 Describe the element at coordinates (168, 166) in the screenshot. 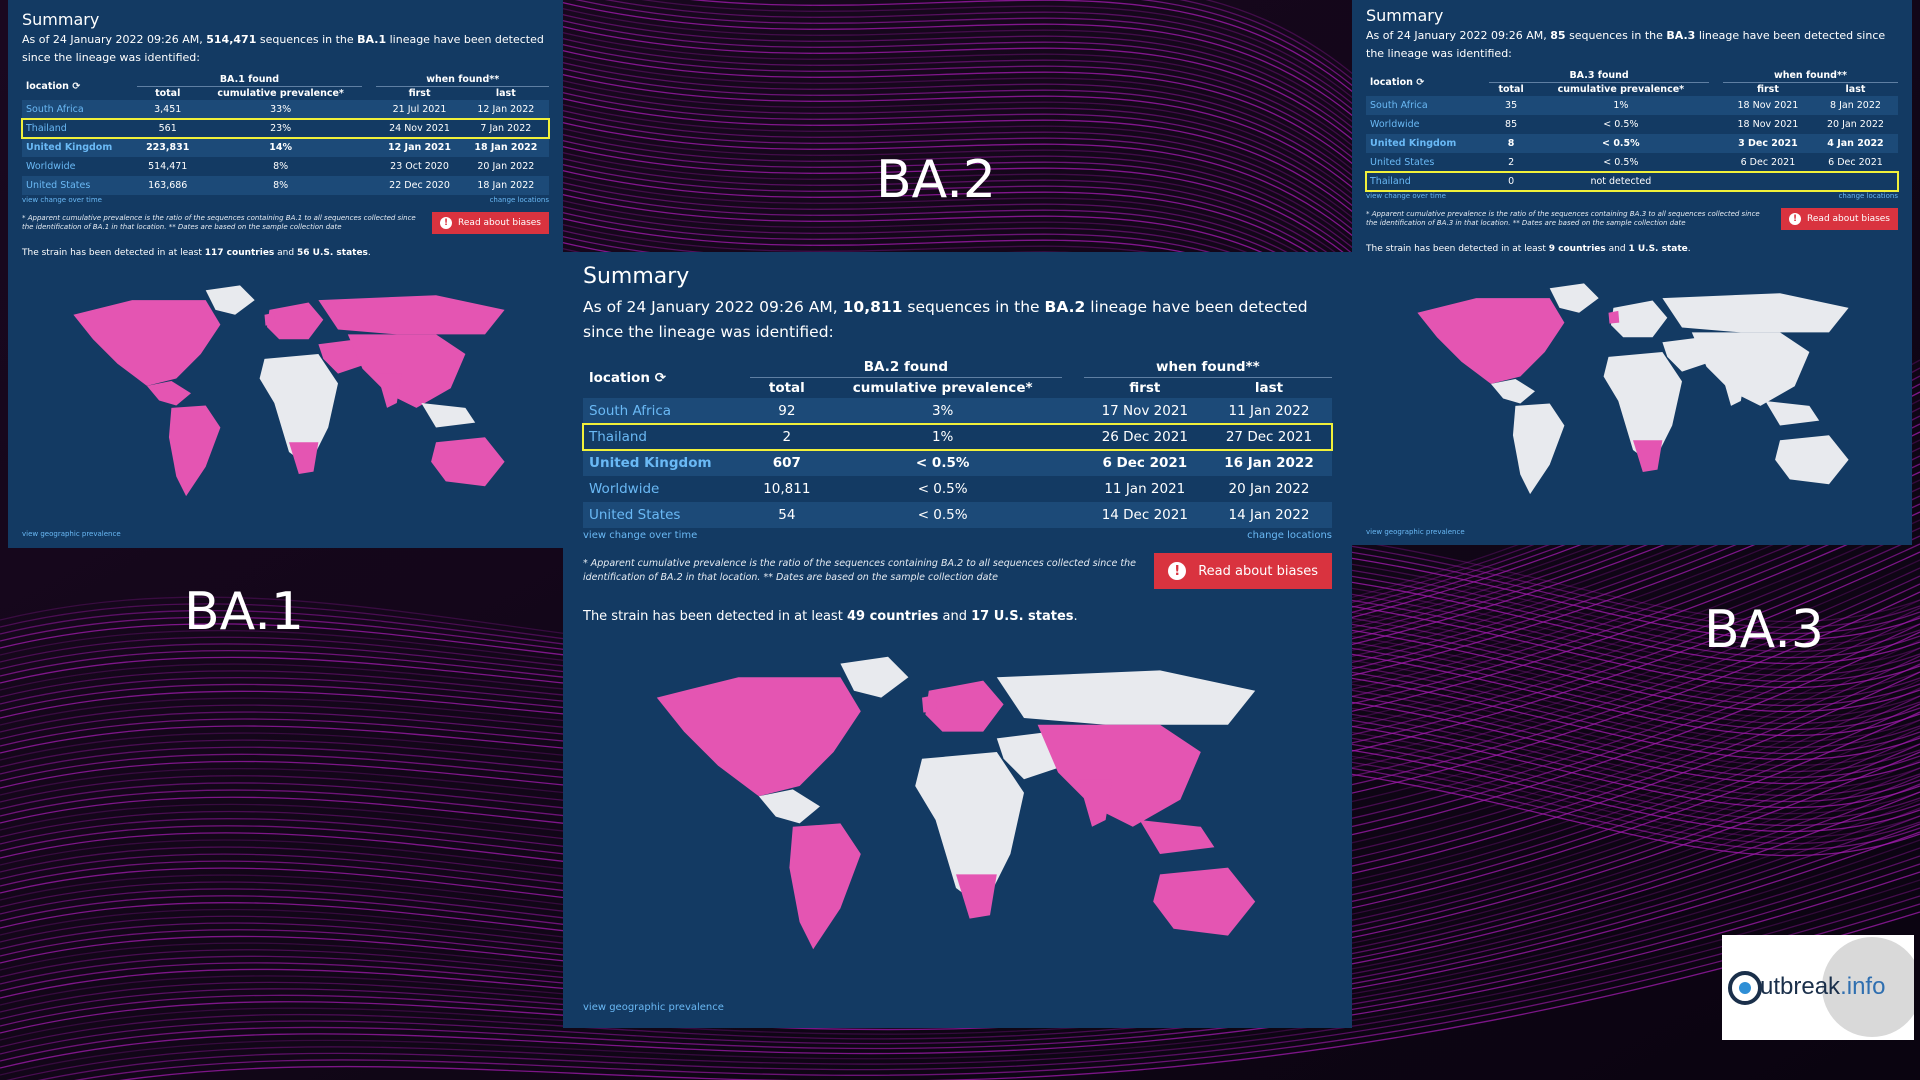

I see `total-cell: 514,471` at that location.